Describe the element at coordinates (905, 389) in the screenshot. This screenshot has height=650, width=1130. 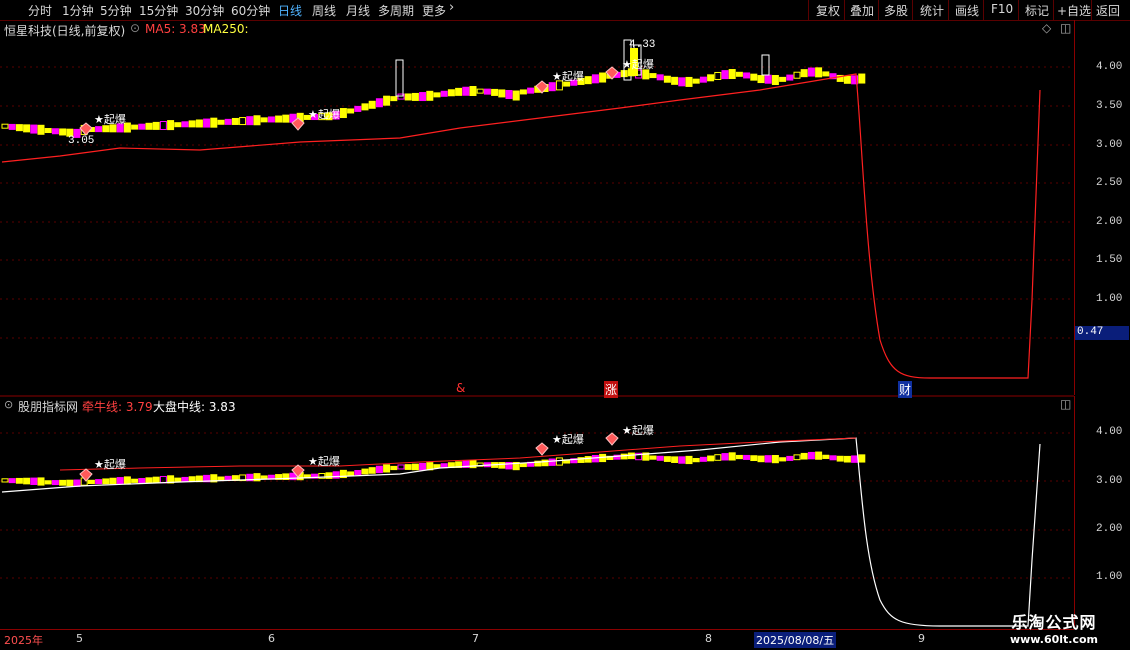
I see `event-marker: 财` at that location.